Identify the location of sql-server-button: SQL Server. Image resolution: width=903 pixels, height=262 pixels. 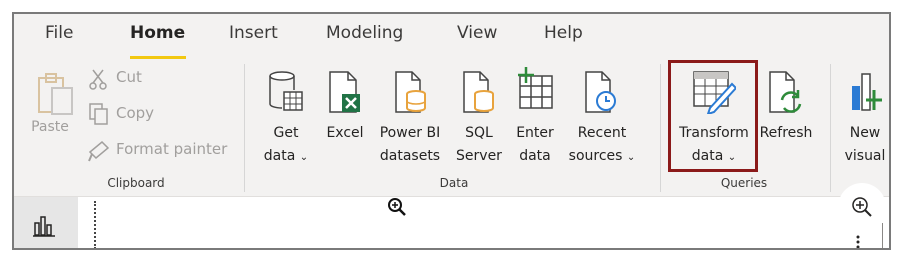
(479, 118).